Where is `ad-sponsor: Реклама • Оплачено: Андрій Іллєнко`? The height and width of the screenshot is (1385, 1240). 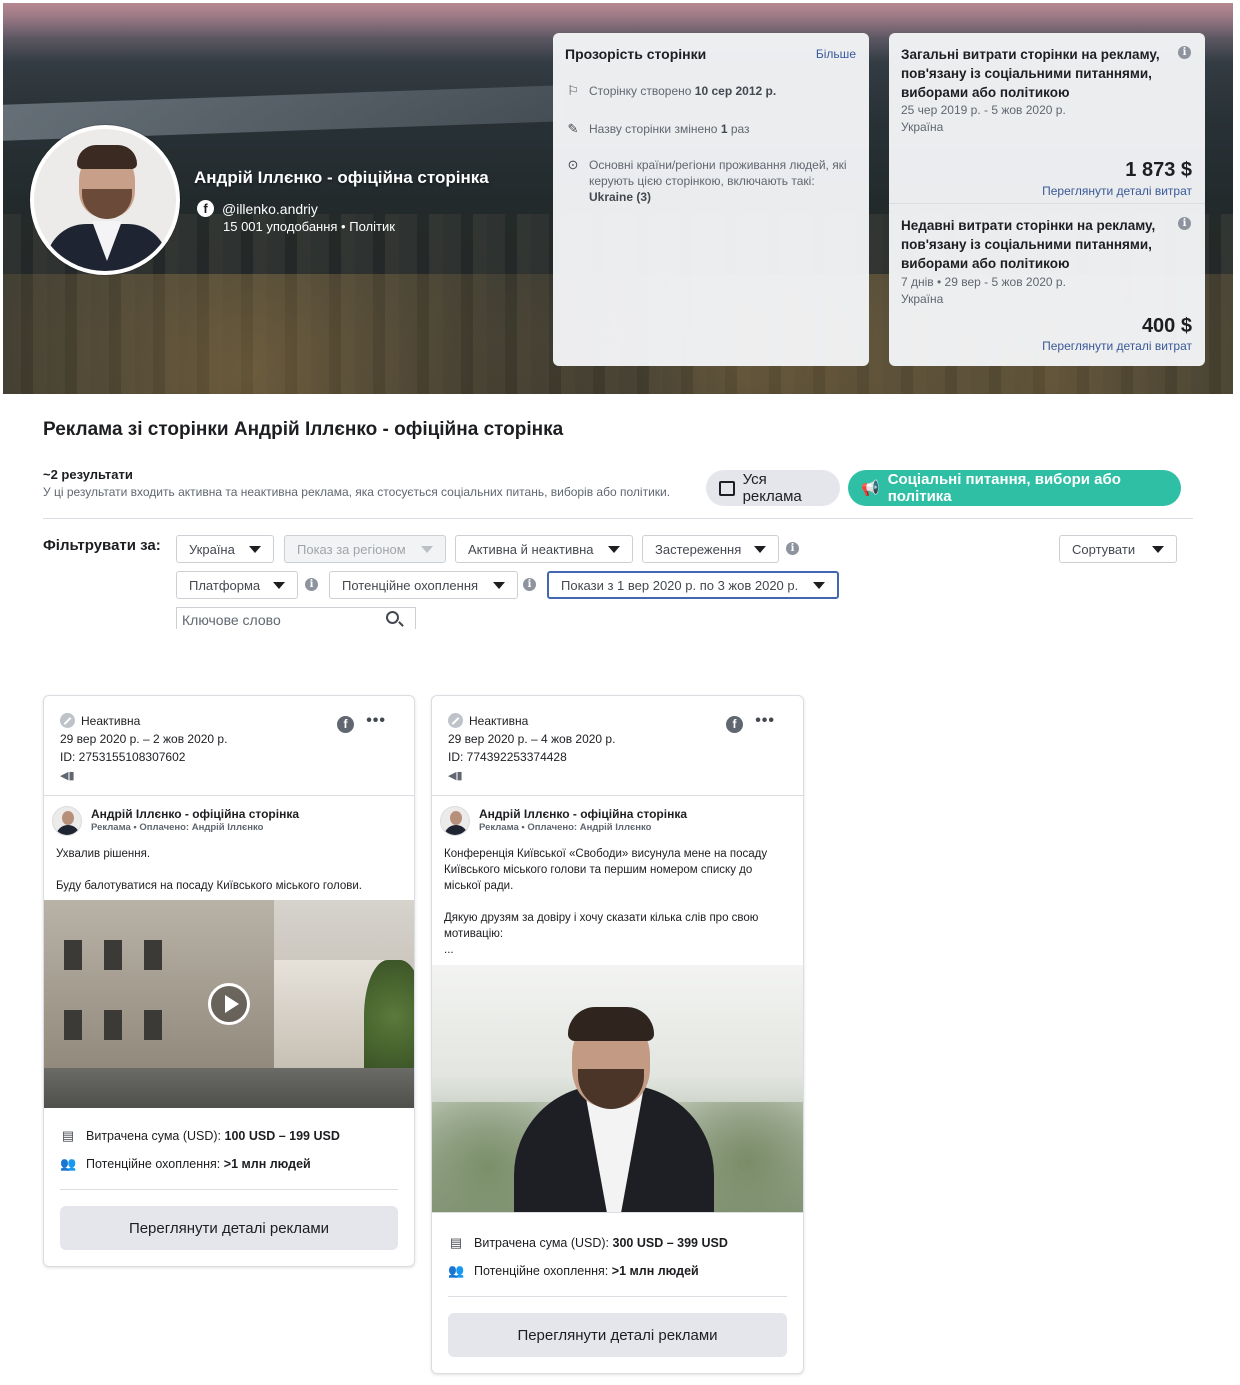
ad-sponsor: Реклама • Оплачено: Андрій Іллєнко is located at coordinates (177, 827).